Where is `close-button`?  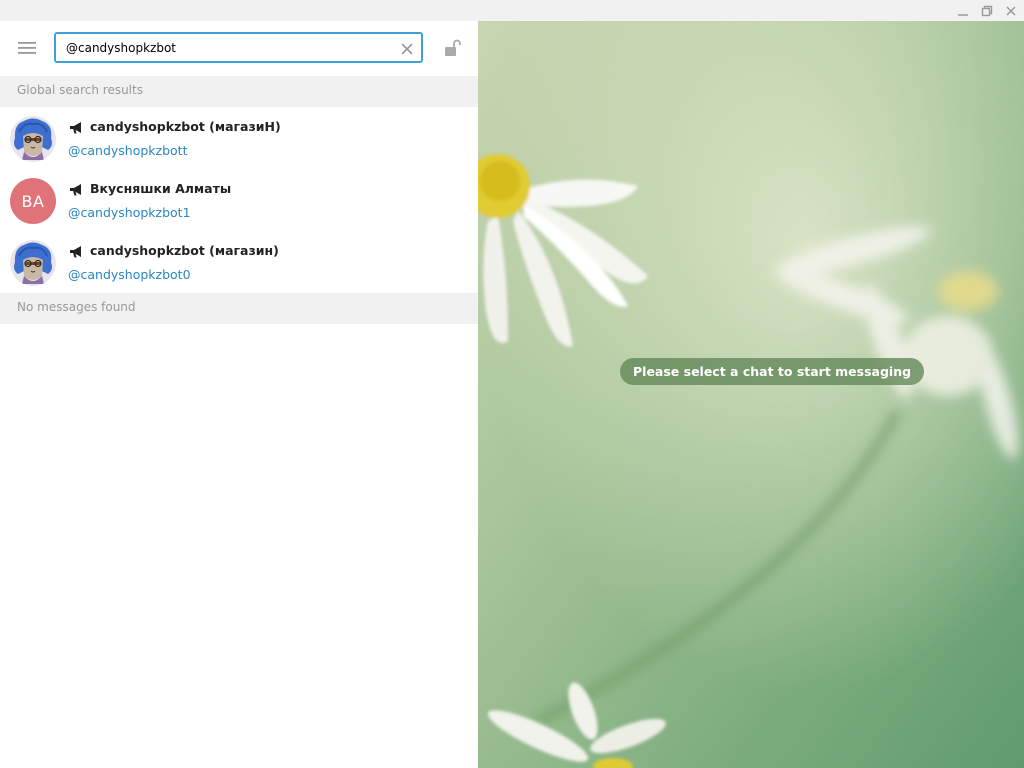
close-button is located at coordinates (1011, 10).